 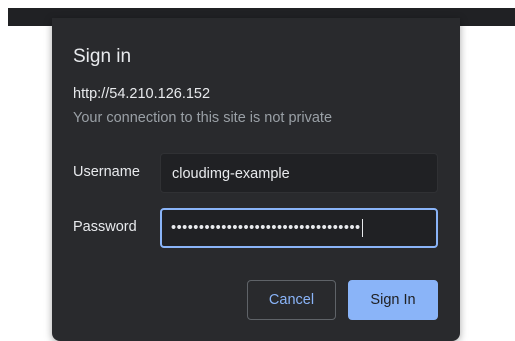 I want to click on password-value: ••••••••••••••••••••••••••••••••••, so click(x=266, y=228).